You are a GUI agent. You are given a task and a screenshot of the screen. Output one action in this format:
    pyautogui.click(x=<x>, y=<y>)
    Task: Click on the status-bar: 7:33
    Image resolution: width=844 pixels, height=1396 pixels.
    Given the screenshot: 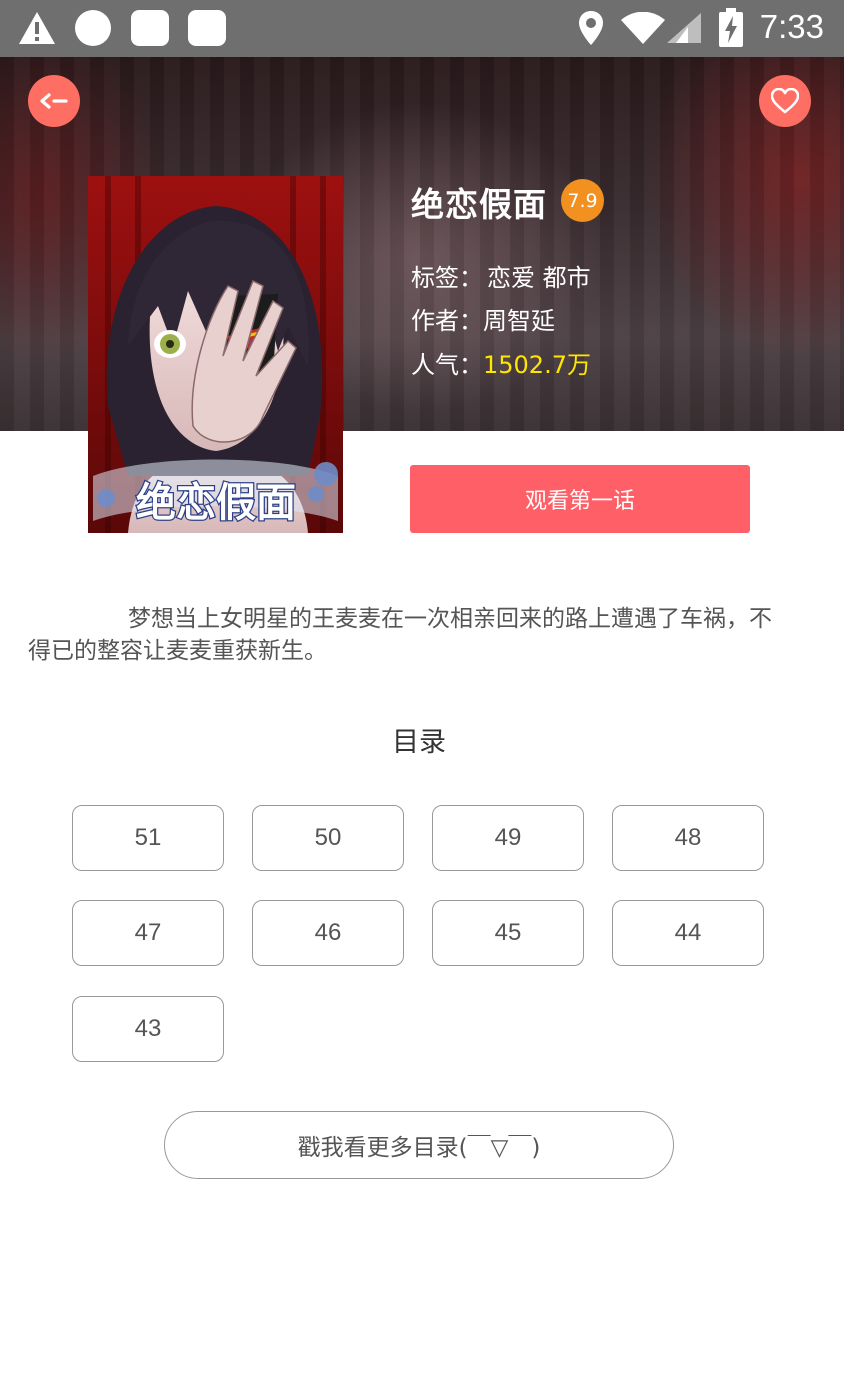 What is the action you would take?
    pyautogui.click(x=422, y=28)
    